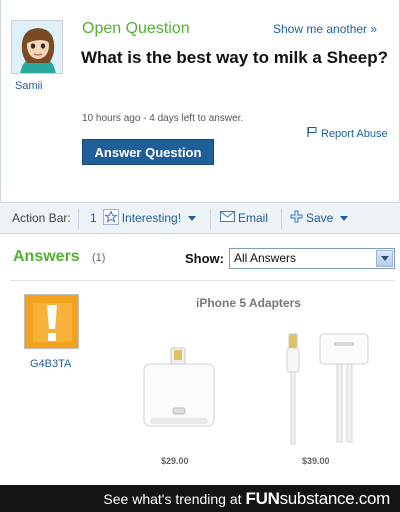  What do you see at coordinates (318, 499) in the screenshot?
I see `funsubstance-logo: FUNsubstance.com` at bounding box center [318, 499].